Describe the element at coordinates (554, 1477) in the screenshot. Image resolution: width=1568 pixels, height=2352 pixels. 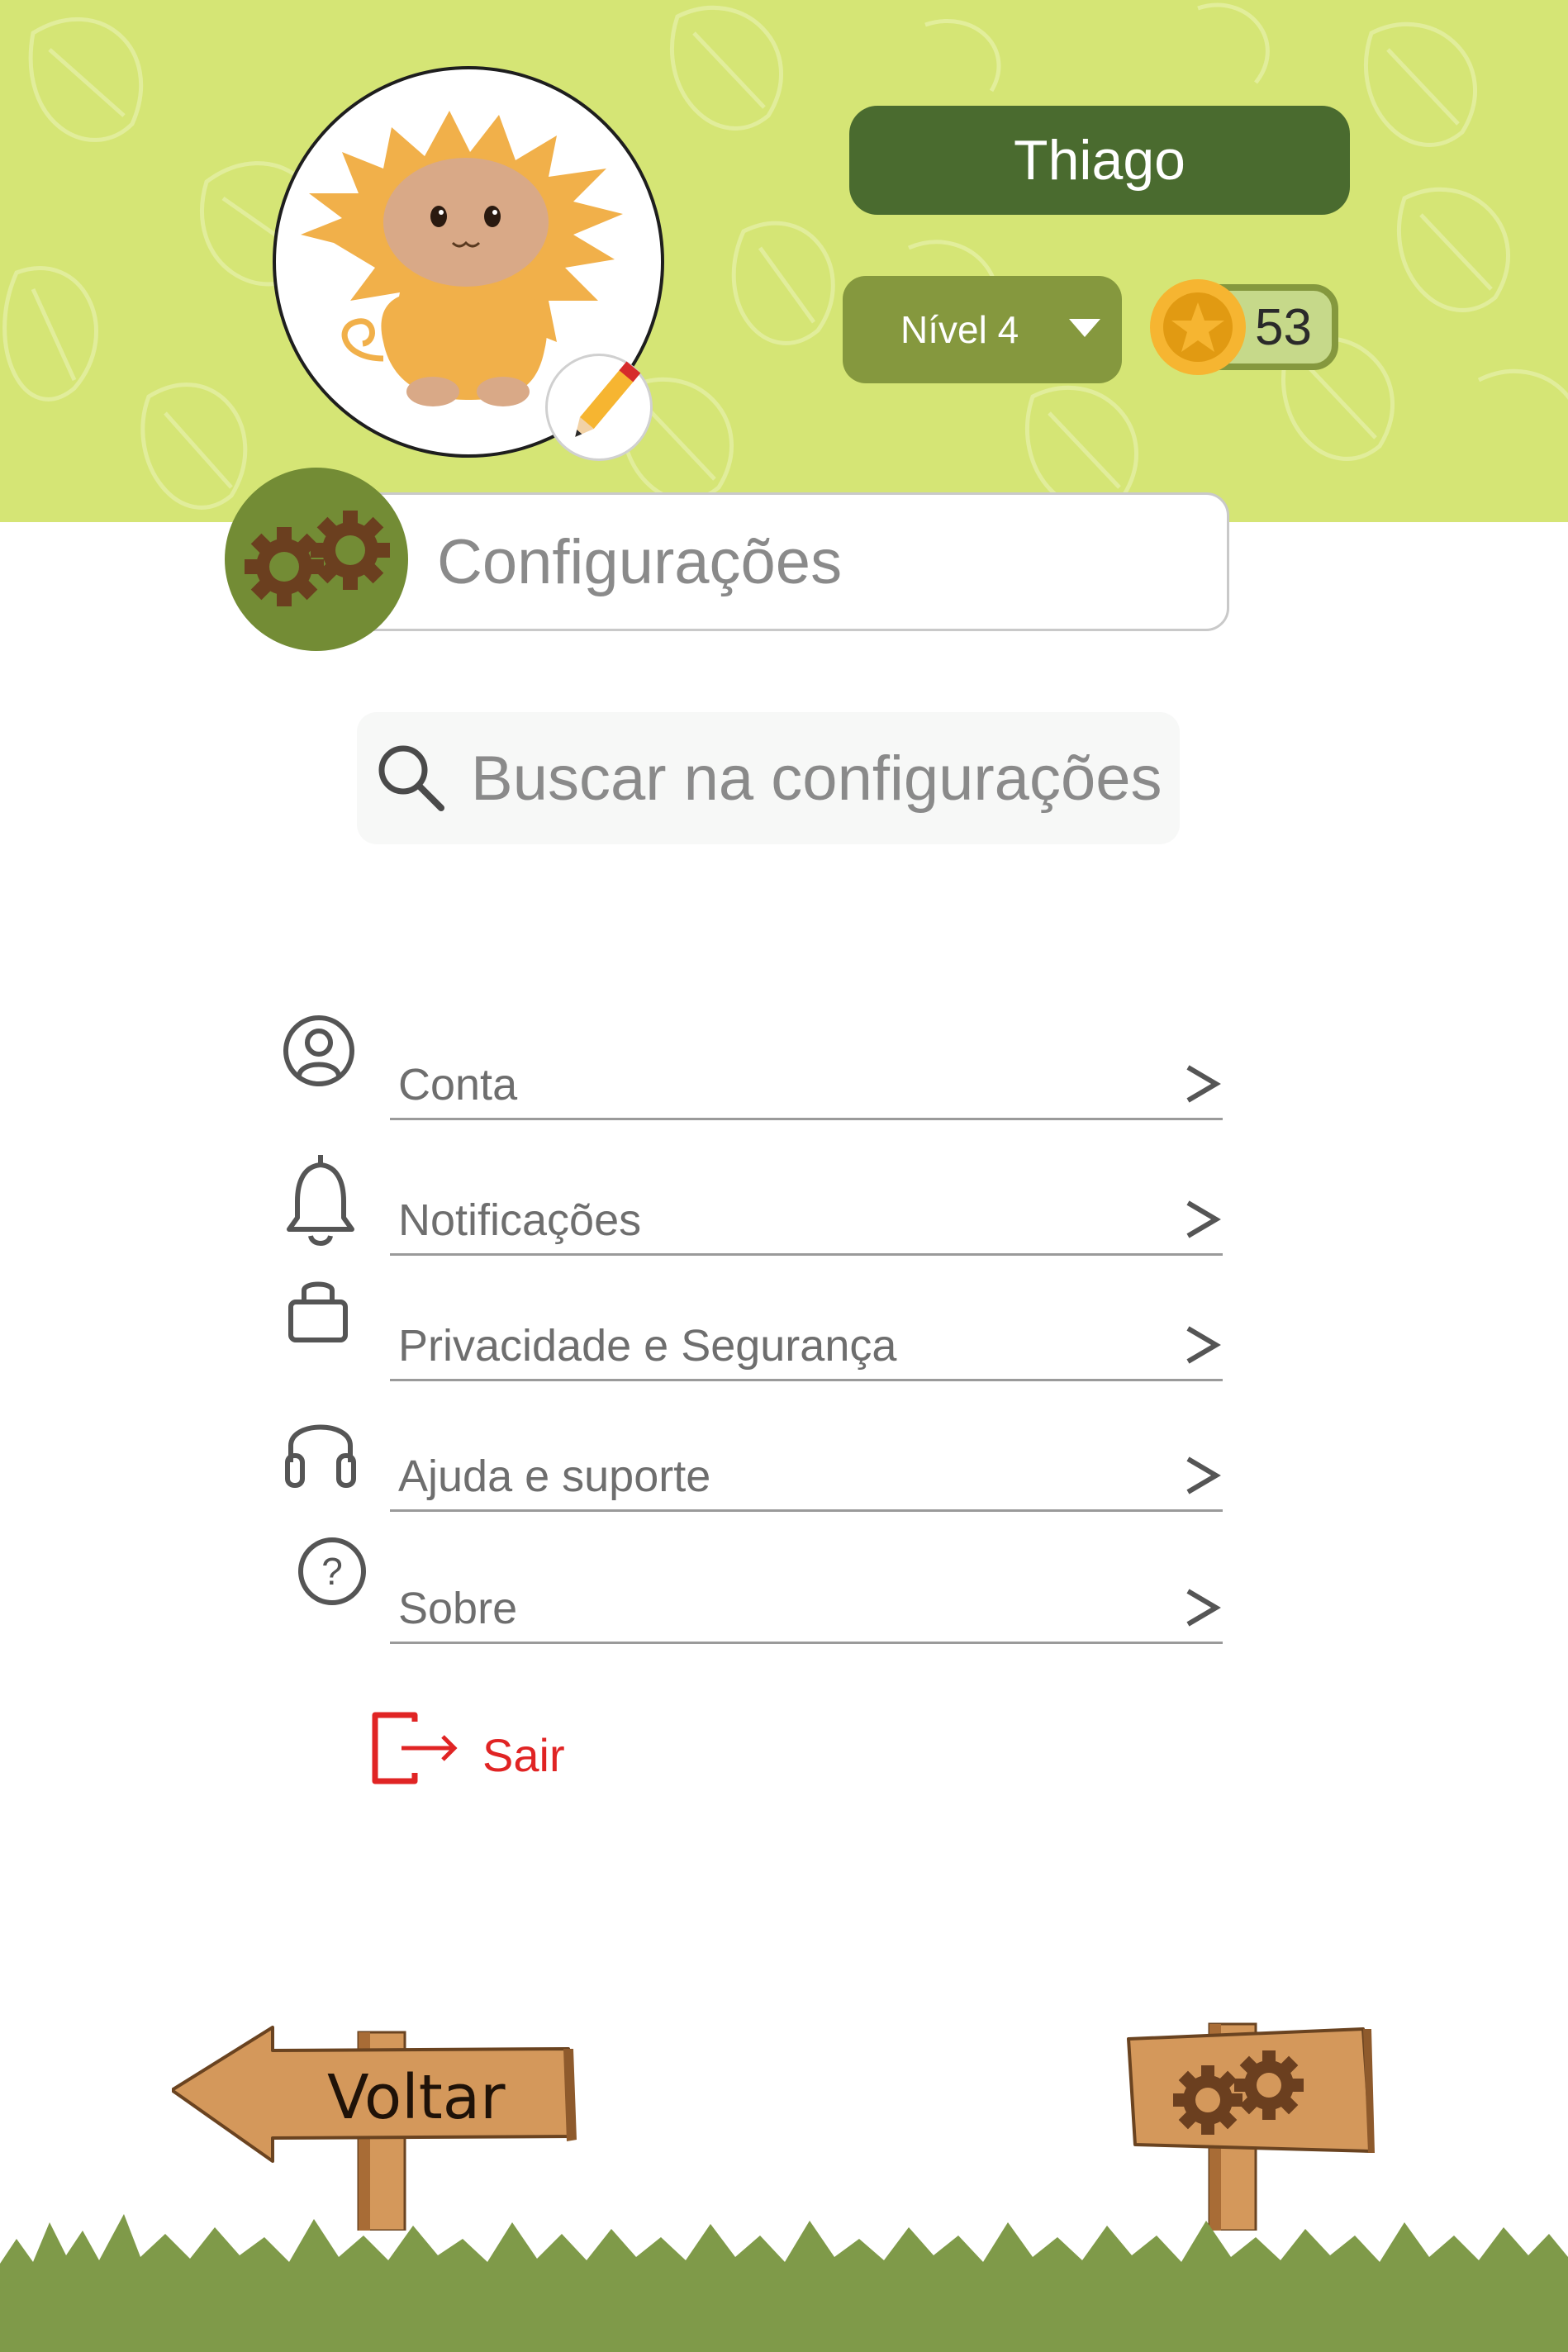
I see `menu-item-label: Ajuda e suporte` at that location.